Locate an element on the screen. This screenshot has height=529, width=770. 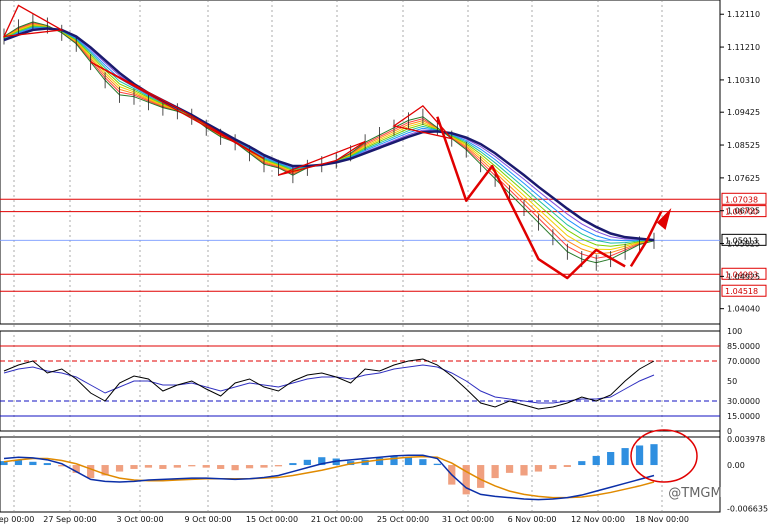
rsi-panel is located at coordinates (360, 381).